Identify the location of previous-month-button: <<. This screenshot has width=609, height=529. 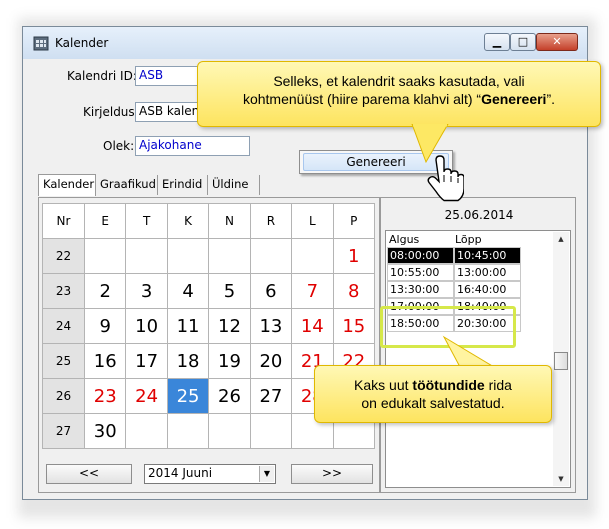
(89, 474).